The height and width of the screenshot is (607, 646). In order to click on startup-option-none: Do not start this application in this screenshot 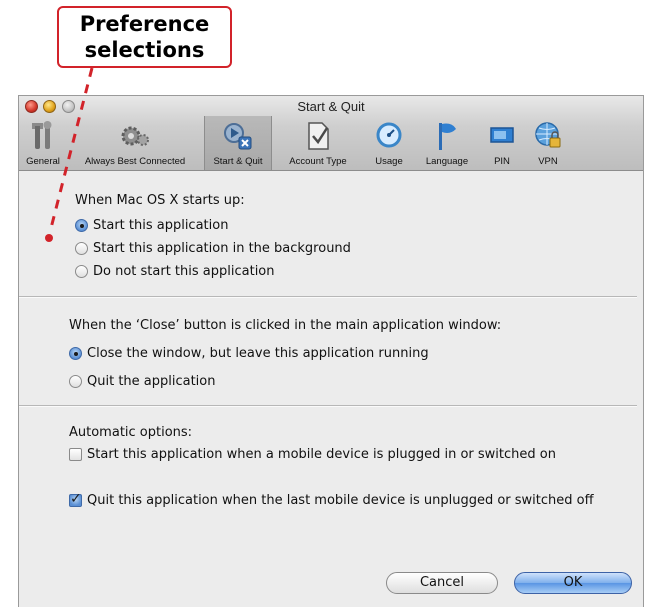, I will do `click(175, 271)`.